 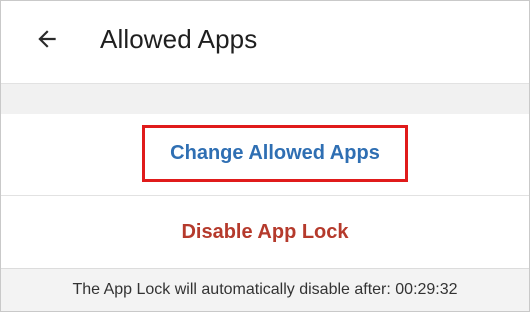 I want to click on arrow-left-icon, so click(x=47, y=39).